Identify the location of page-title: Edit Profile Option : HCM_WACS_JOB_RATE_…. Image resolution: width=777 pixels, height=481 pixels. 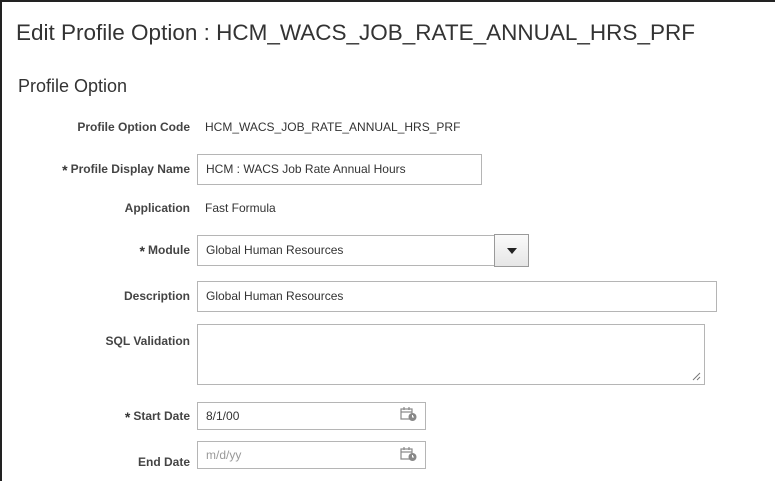
(355, 32).